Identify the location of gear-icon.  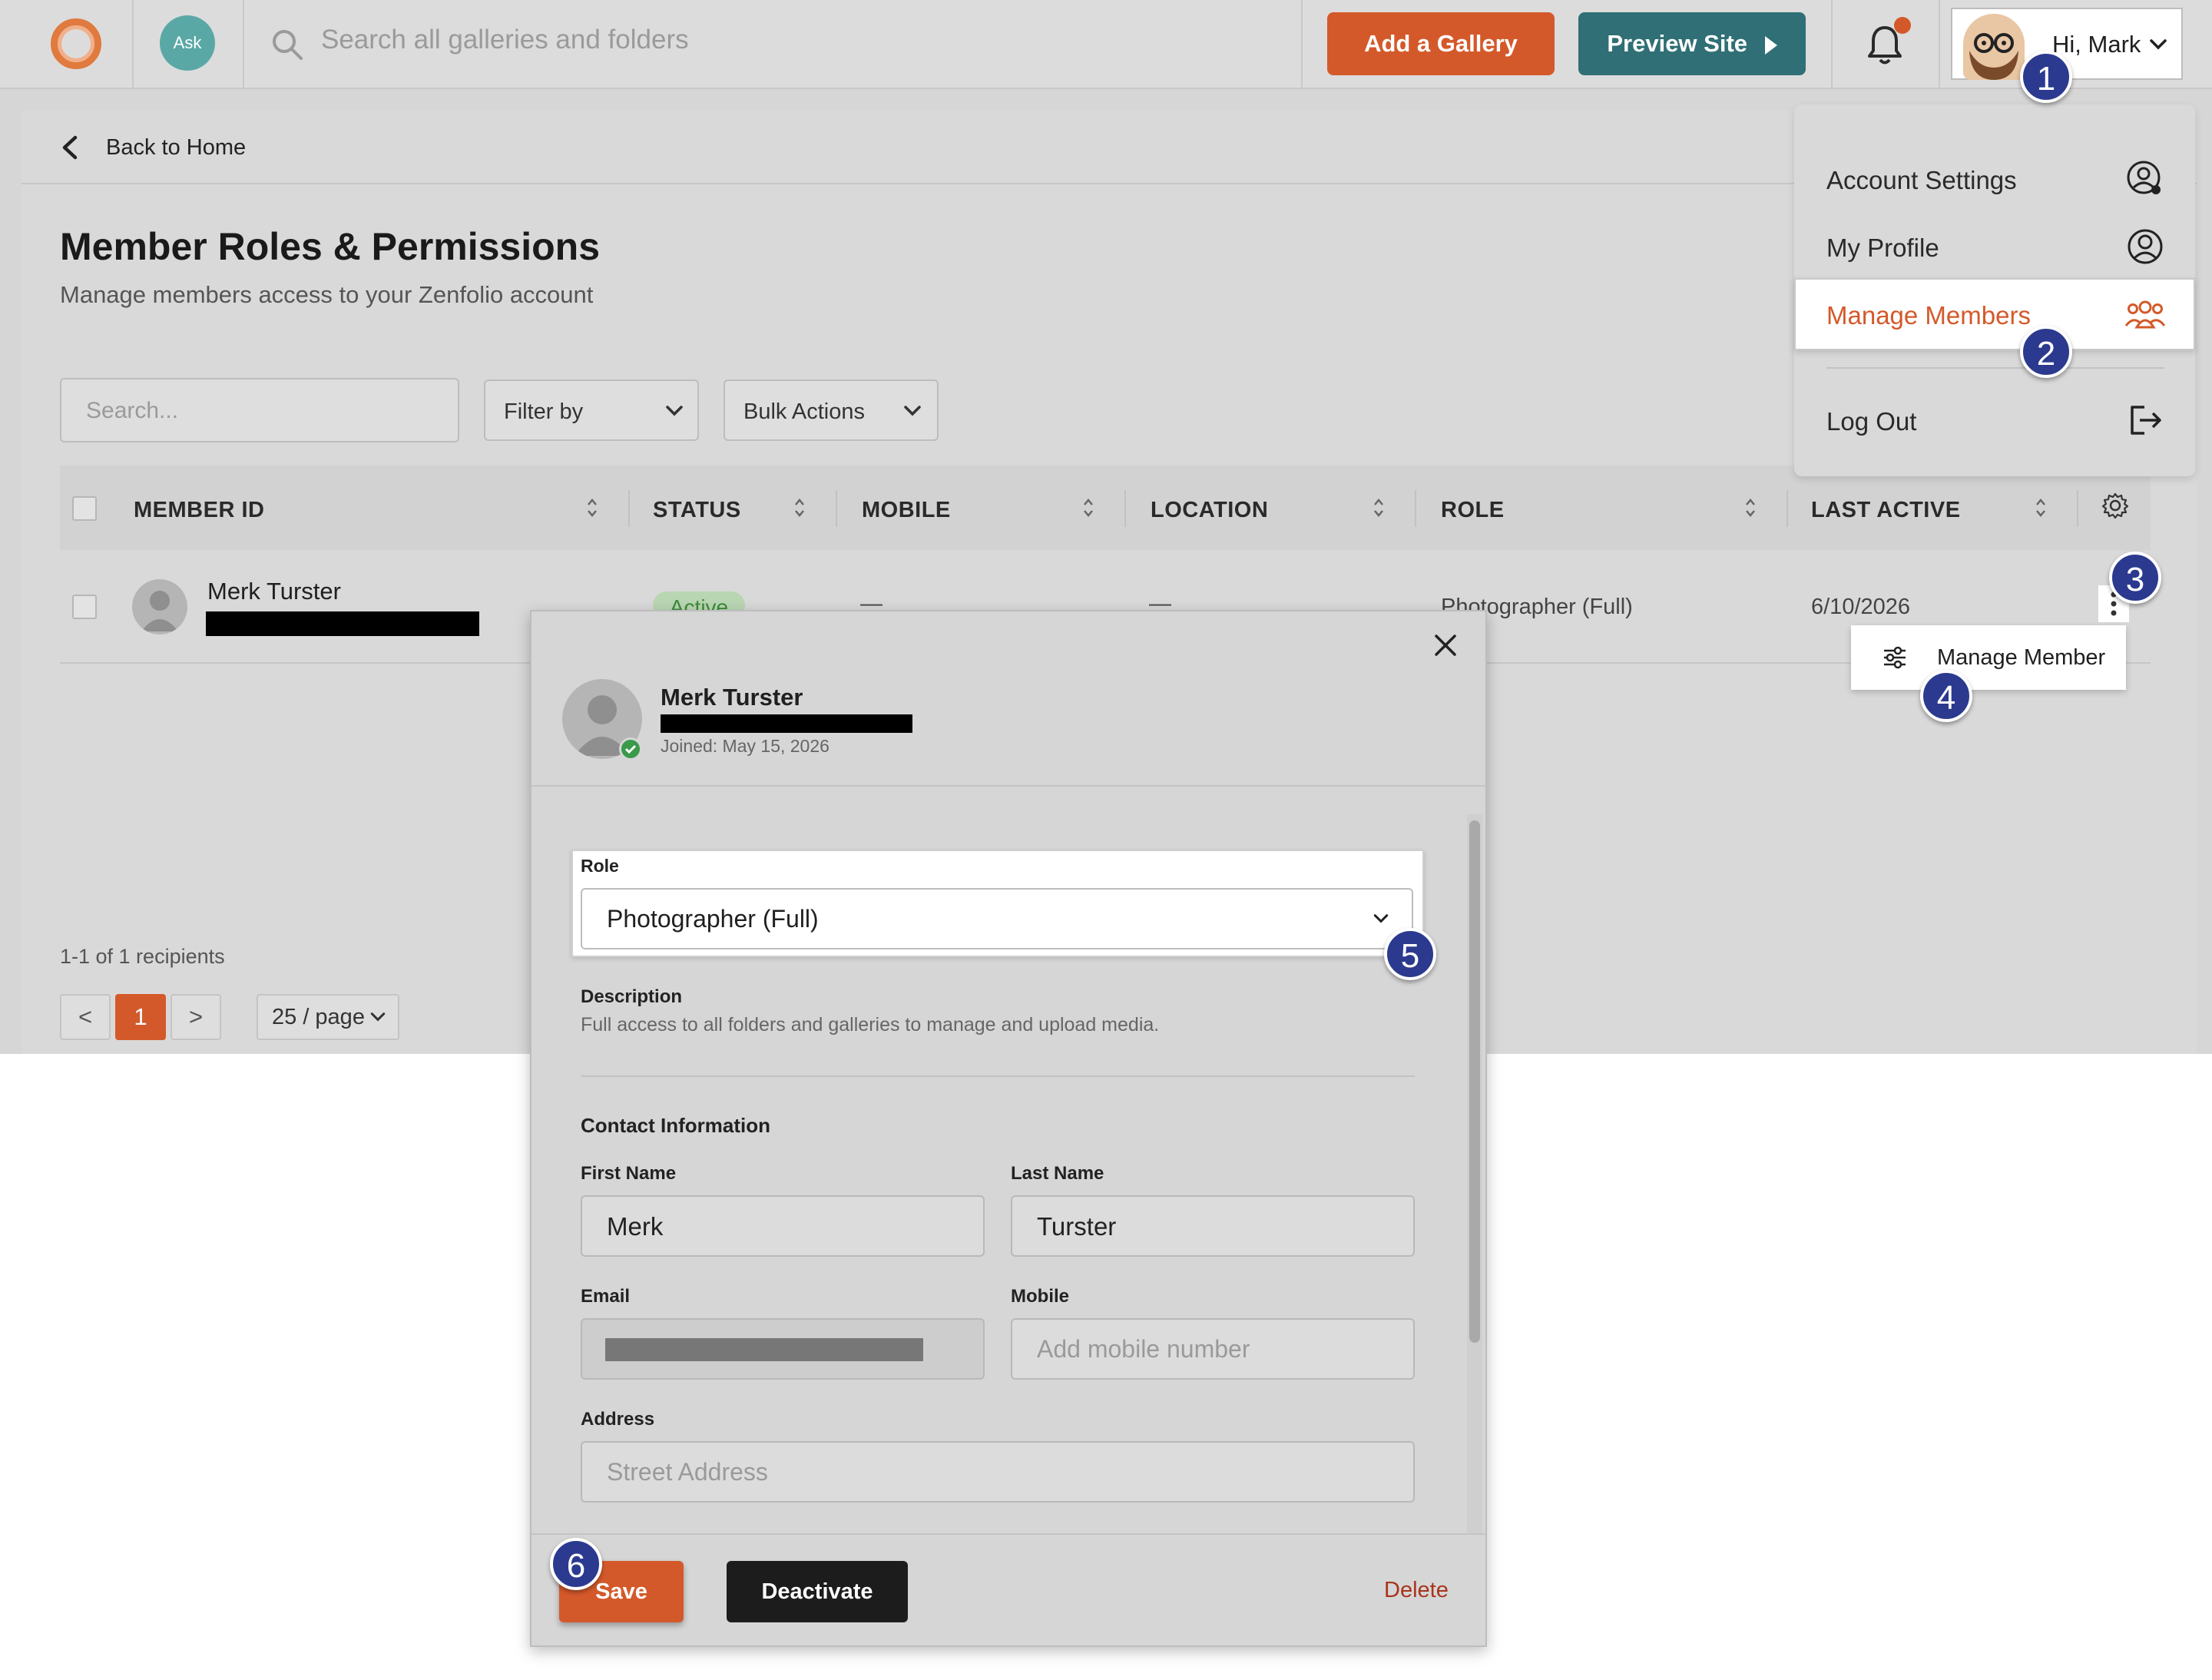
(2115, 505).